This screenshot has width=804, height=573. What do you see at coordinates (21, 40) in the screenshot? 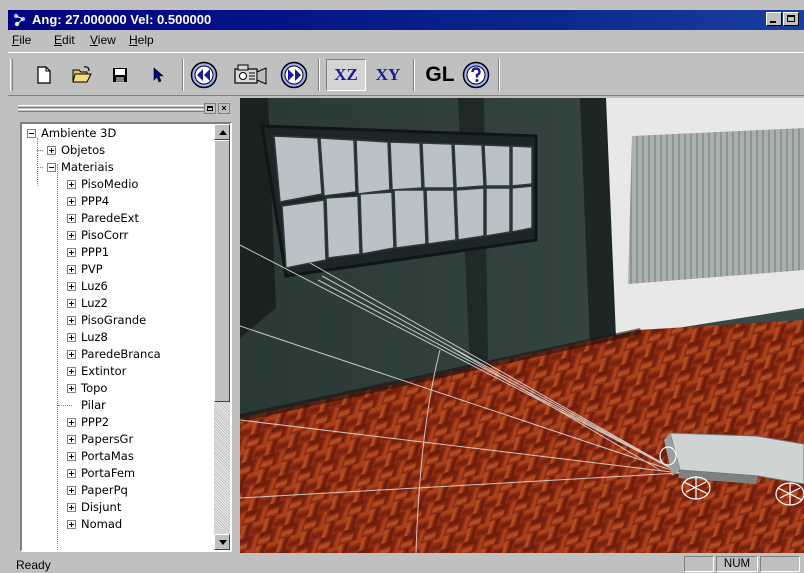
I see `menu-file: File` at bounding box center [21, 40].